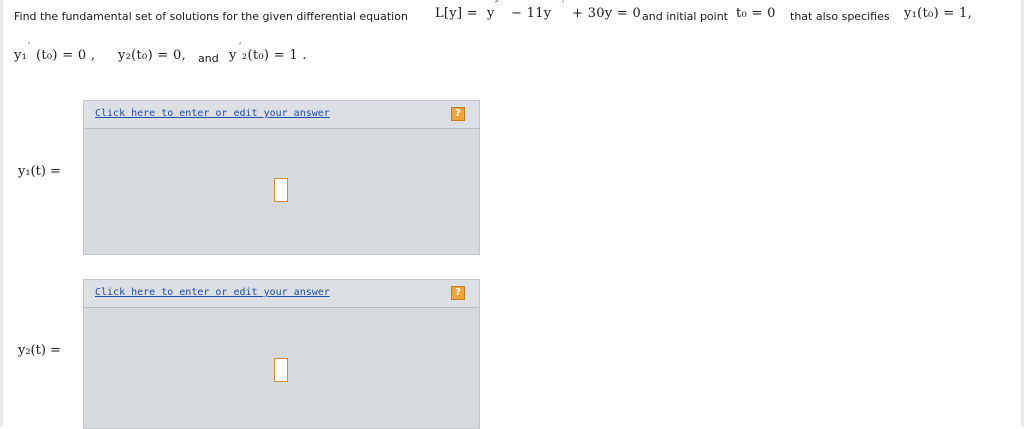 Image resolution: width=1024 pixels, height=429 pixels. What do you see at coordinates (607, 13) in the screenshot?
I see `equation-rest: + 30y = 0` at bounding box center [607, 13].